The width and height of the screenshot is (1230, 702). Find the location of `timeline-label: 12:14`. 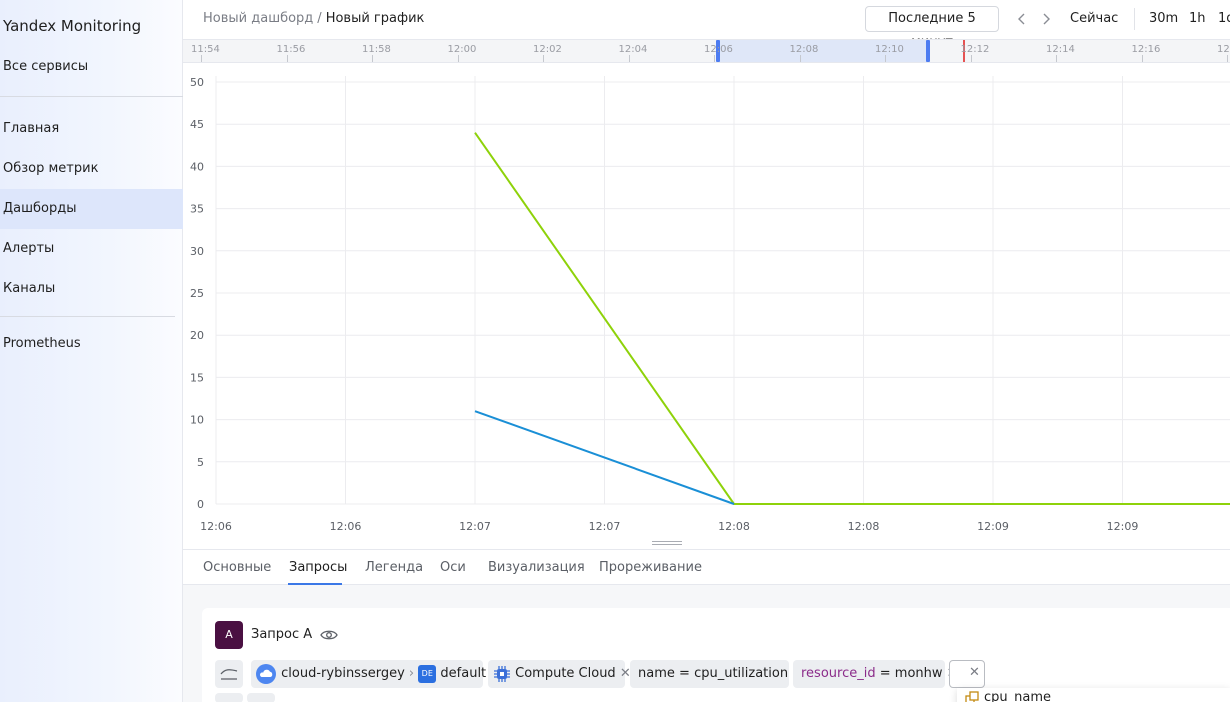

timeline-label: 12:14 is located at coordinates (1060, 49).